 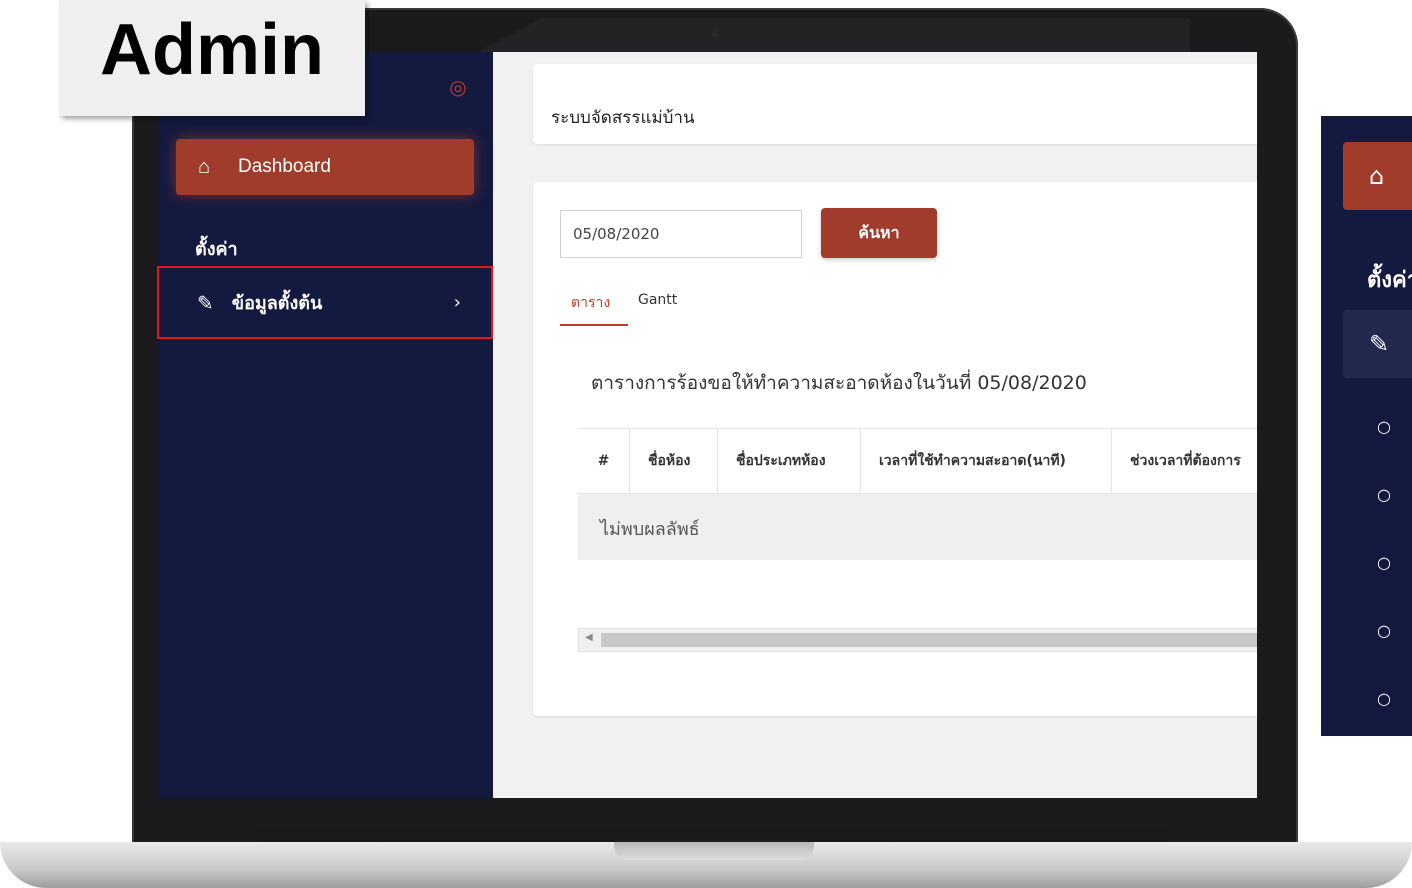 What do you see at coordinates (1366, 426) in the screenshot?
I see `zoomed-sidebar-panel: ⌂ ตั้งค่า ✎ ○ ○ ○ ○ ○` at bounding box center [1366, 426].